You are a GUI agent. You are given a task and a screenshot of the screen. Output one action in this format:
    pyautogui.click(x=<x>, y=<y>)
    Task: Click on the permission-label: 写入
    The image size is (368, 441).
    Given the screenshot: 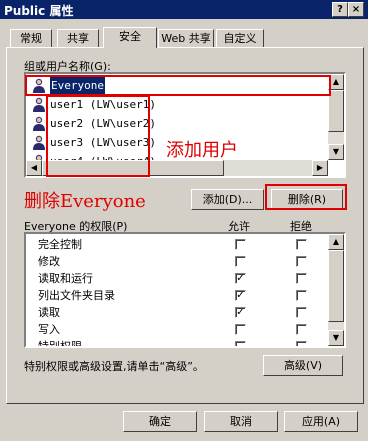 What is the action you would take?
    pyautogui.click(x=49, y=329)
    